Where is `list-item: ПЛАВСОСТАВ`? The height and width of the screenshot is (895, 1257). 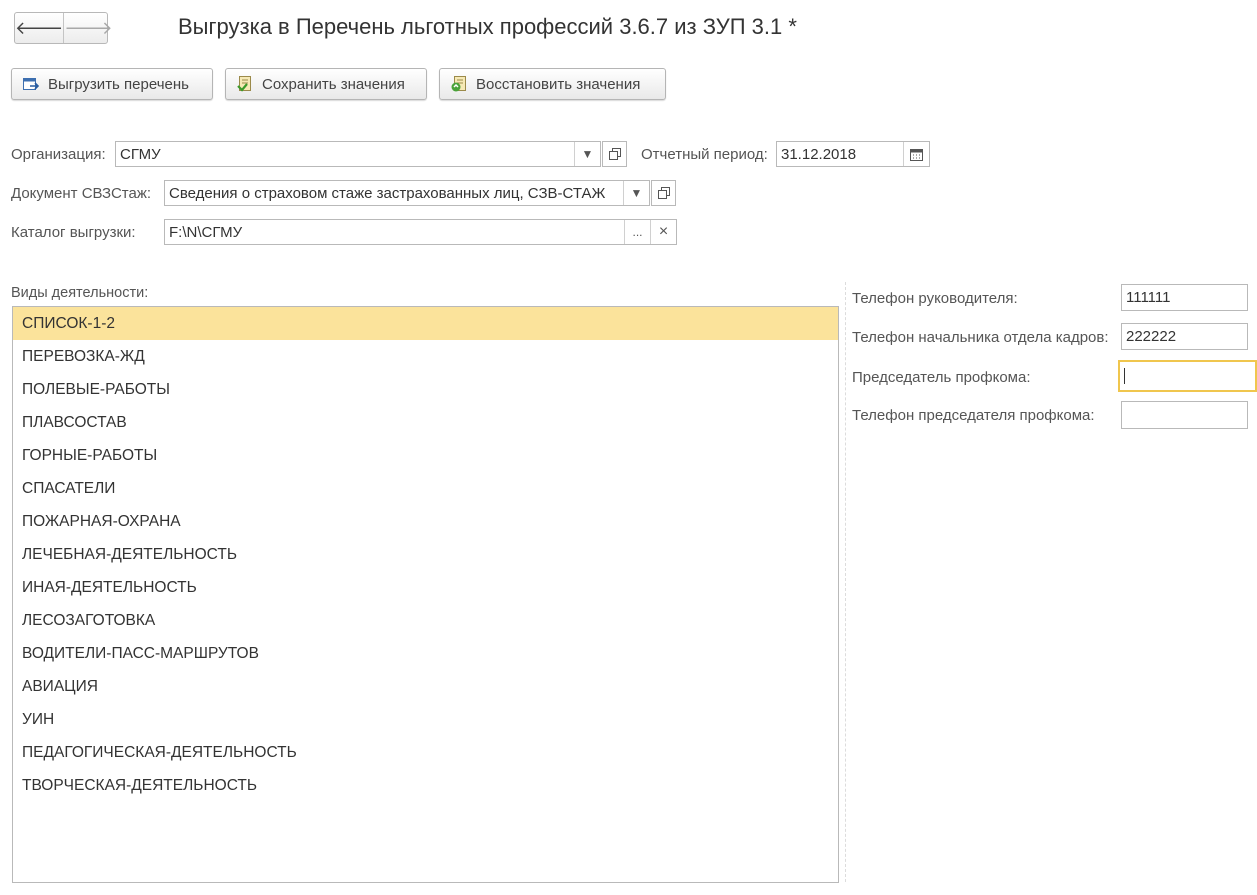 list-item: ПЛАВСОСТАВ is located at coordinates (425, 422).